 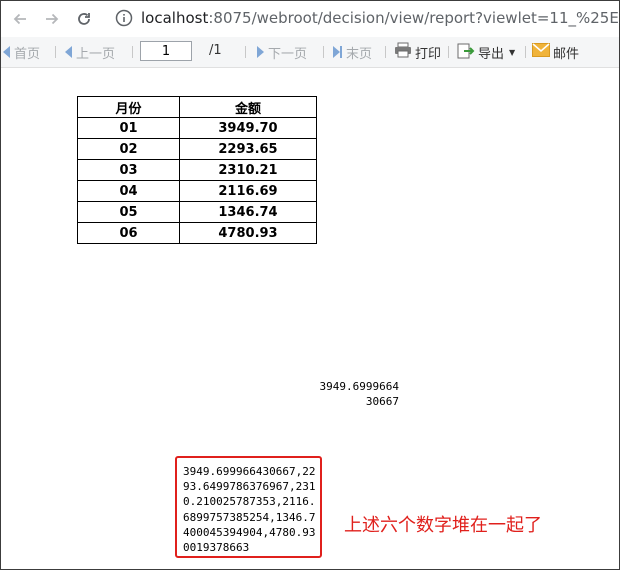 I want to click on mail-icon, so click(x=541, y=52).